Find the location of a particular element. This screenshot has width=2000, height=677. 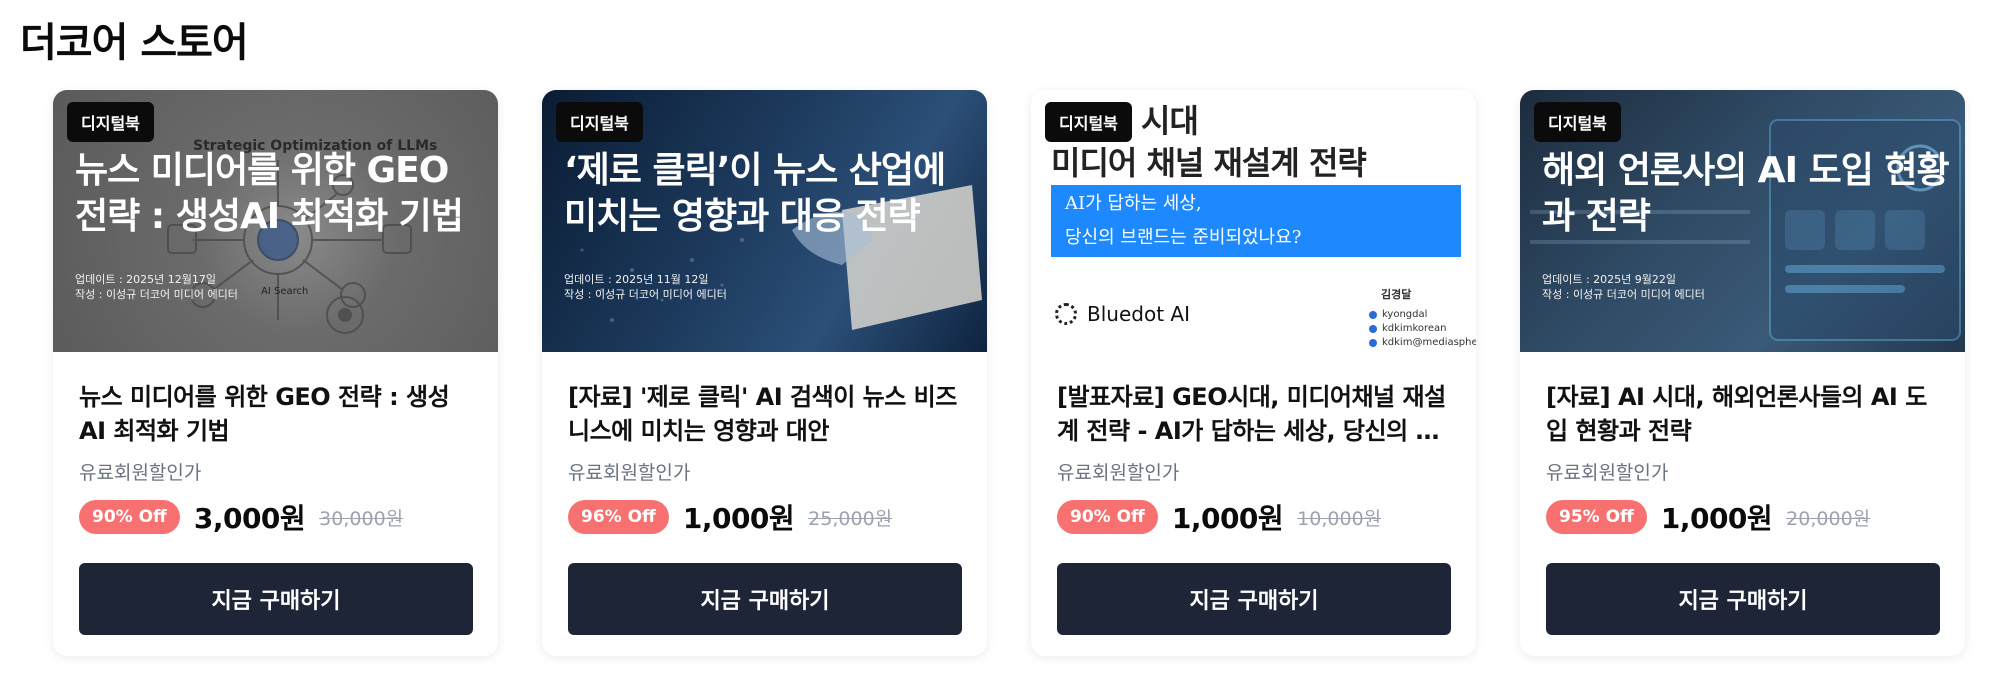

thumbnail-title: ‘제로 클릭’이 뉴스 산업에 미치는 영향과 대응 전략 is located at coordinates (755, 193).